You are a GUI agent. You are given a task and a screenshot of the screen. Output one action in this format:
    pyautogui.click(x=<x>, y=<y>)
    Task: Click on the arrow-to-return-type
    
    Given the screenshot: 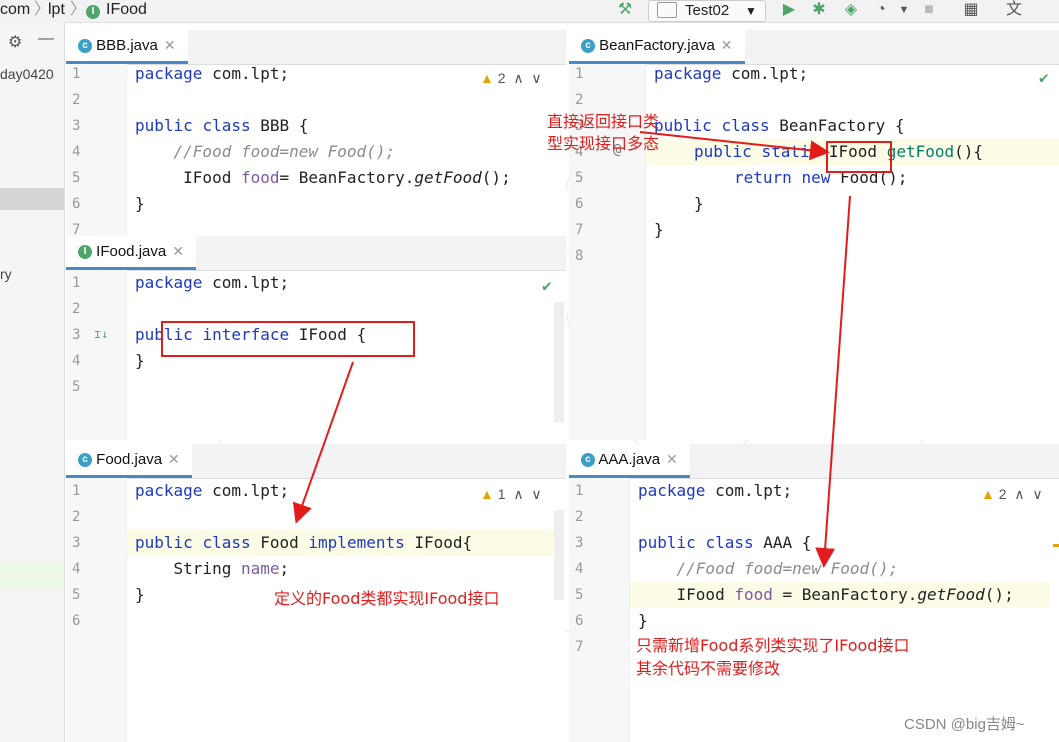 What is the action you would take?
    pyautogui.click(x=734, y=146)
    